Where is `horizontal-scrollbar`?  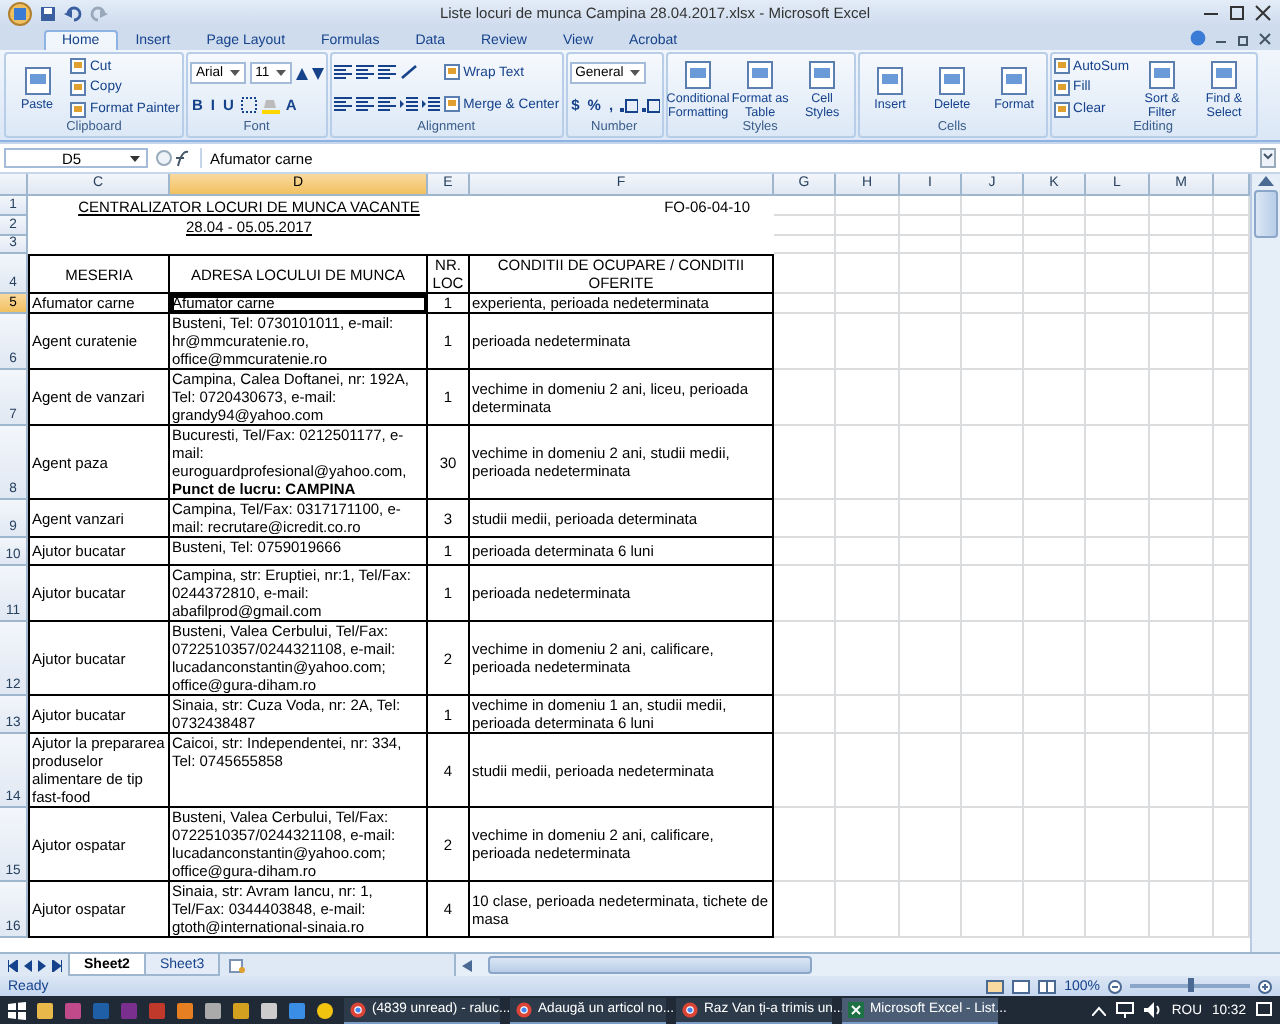
horizontal-scrollbar is located at coordinates (867, 965).